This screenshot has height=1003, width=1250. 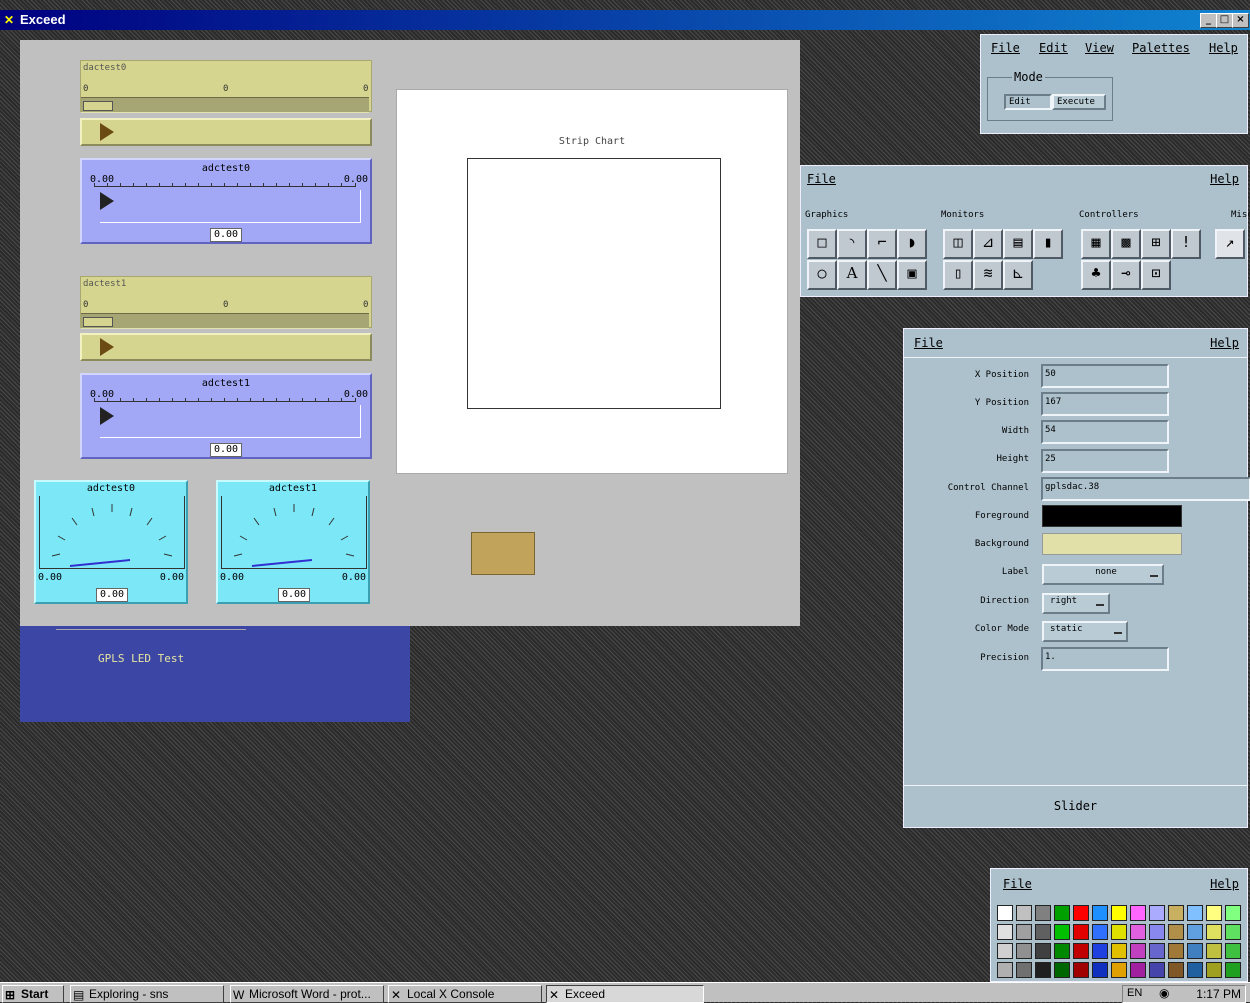 What do you see at coordinates (1079, 102) in the screenshot?
I see `execute-mode-button: Execute` at bounding box center [1079, 102].